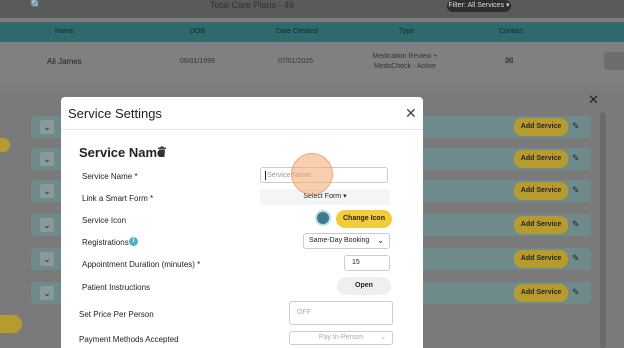 This screenshot has width=624, height=348. Describe the element at coordinates (476, 5) in the screenshot. I see `filter-label: Filter: All Services` at that location.